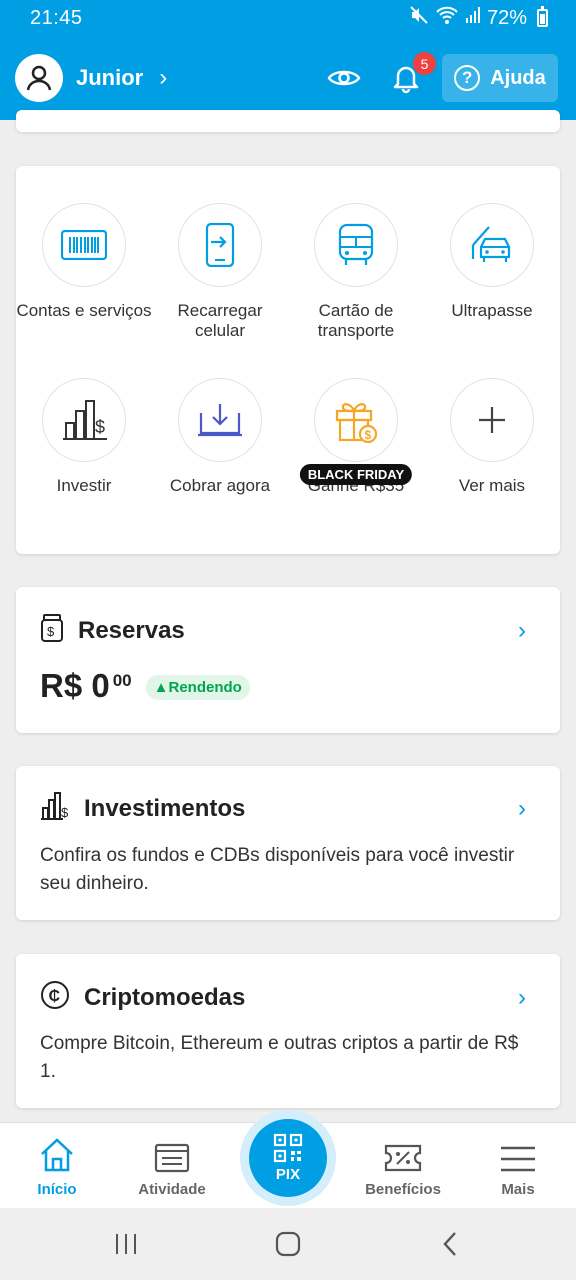 Image resolution: width=576 pixels, height=1280 pixels. I want to click on nav-label: Benefícios, so click(403, 1189).